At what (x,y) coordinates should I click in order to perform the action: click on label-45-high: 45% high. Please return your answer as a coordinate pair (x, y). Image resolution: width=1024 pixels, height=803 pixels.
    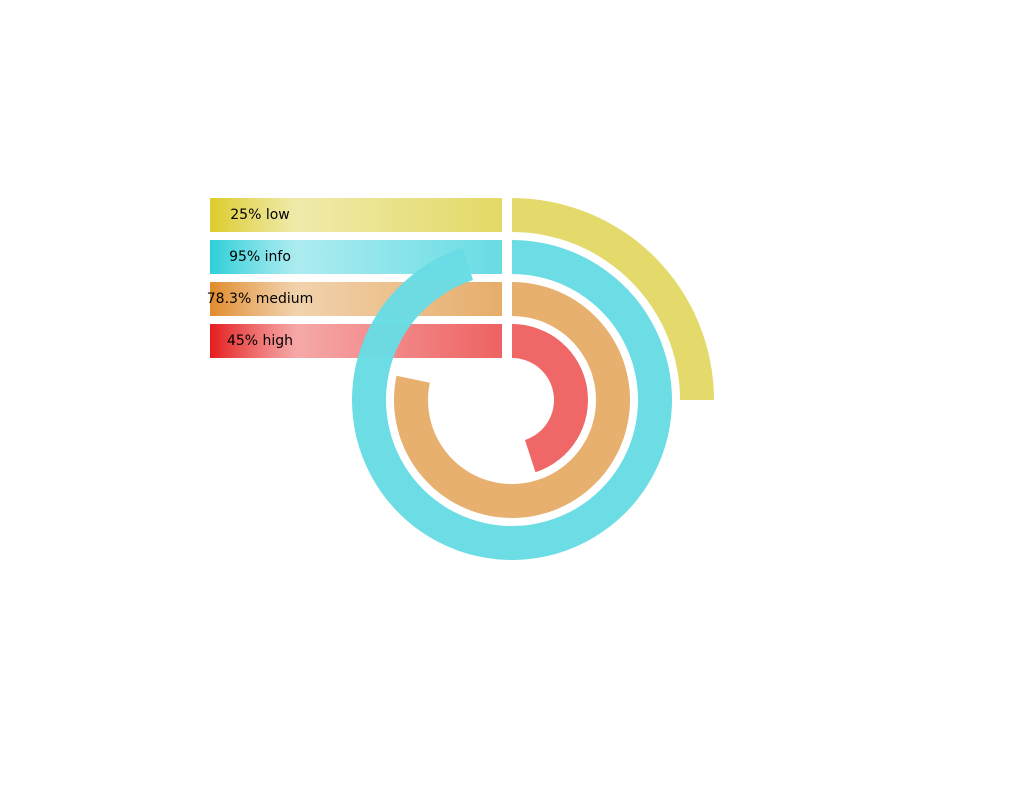
    Looking at the image, I should click on (260, 341).